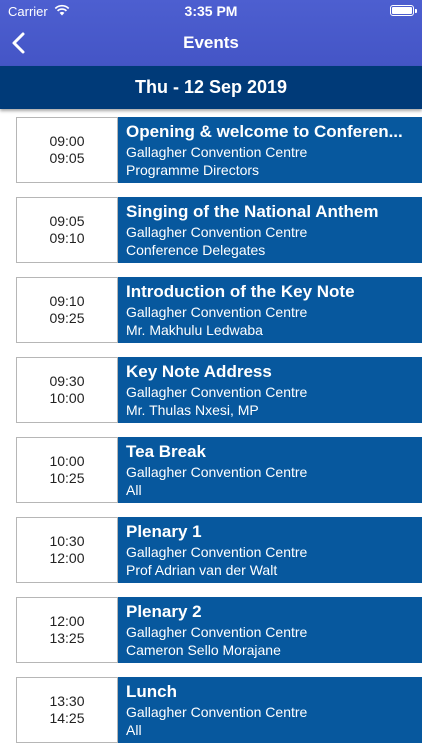 This screenshot has width=422, height=750. What do you see at coordinates (194, 330) in the screenshot?
I see `event-presenter: Mr. Makhulu Ledwaba` at bounding box center [194, 330].